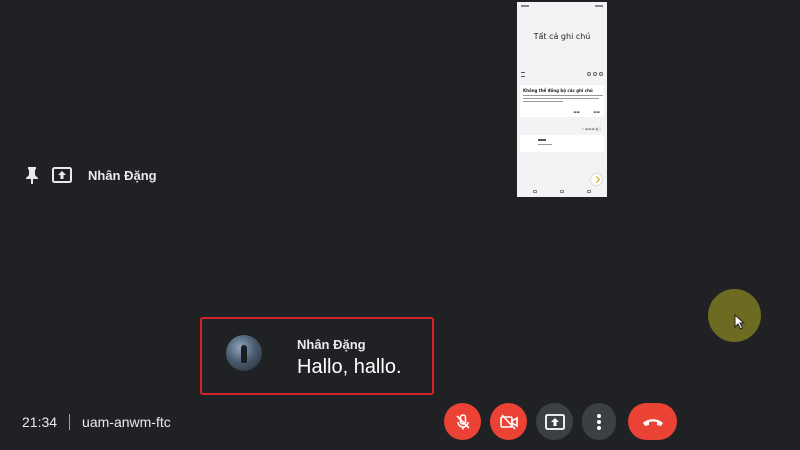 The height and width of the screenshot is (450, 800). I want to click on caption-speaker: Nhân Đặng, so click(331, 344).